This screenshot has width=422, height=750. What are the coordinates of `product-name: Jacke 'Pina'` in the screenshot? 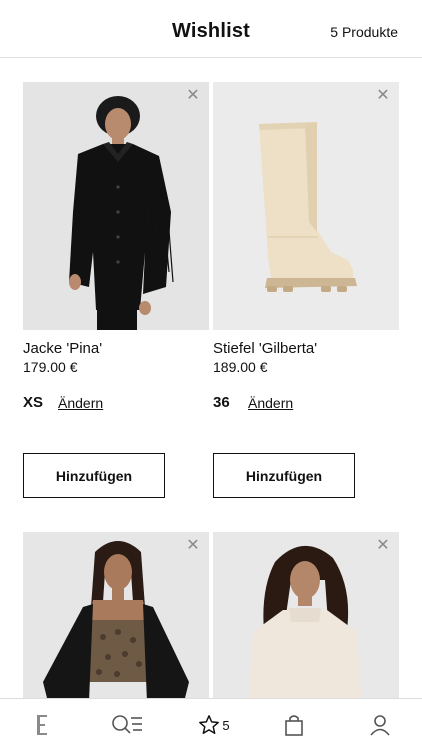 It's located at (62, 348).